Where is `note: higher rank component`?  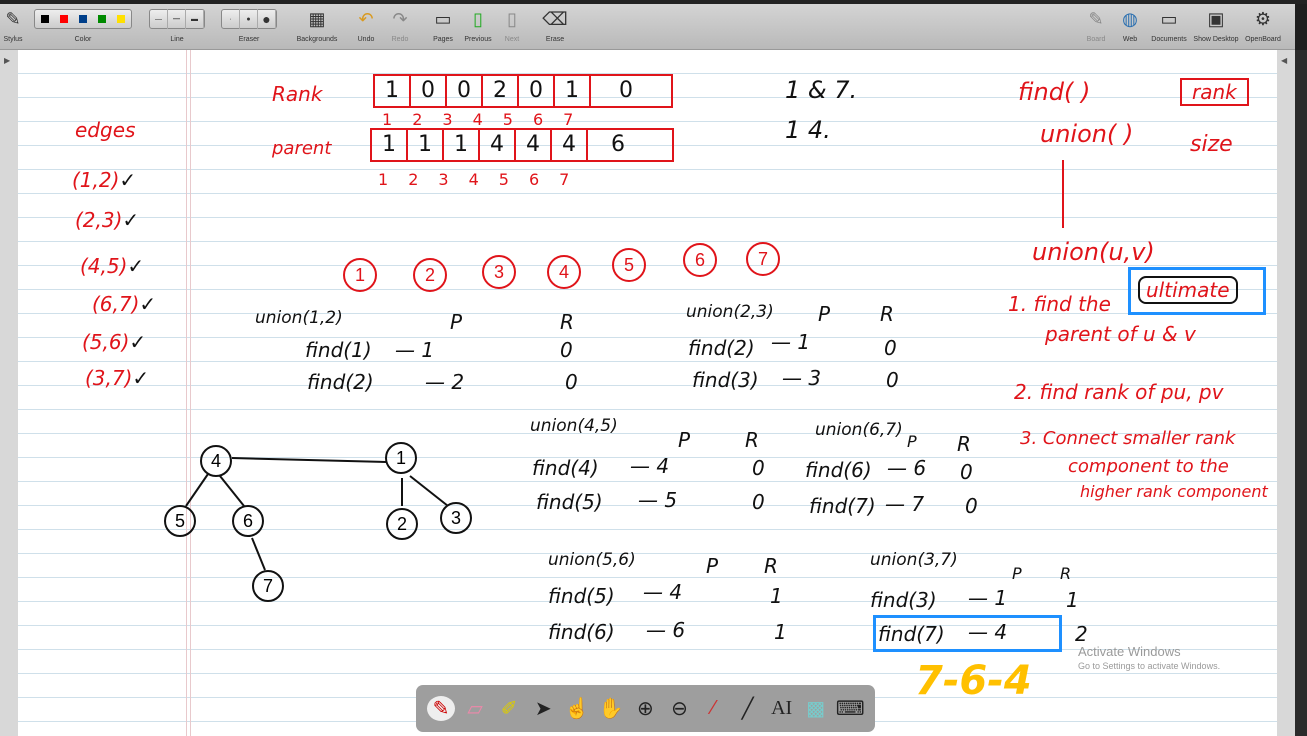
note: higher rank component is located at coordinates (1174, 491).